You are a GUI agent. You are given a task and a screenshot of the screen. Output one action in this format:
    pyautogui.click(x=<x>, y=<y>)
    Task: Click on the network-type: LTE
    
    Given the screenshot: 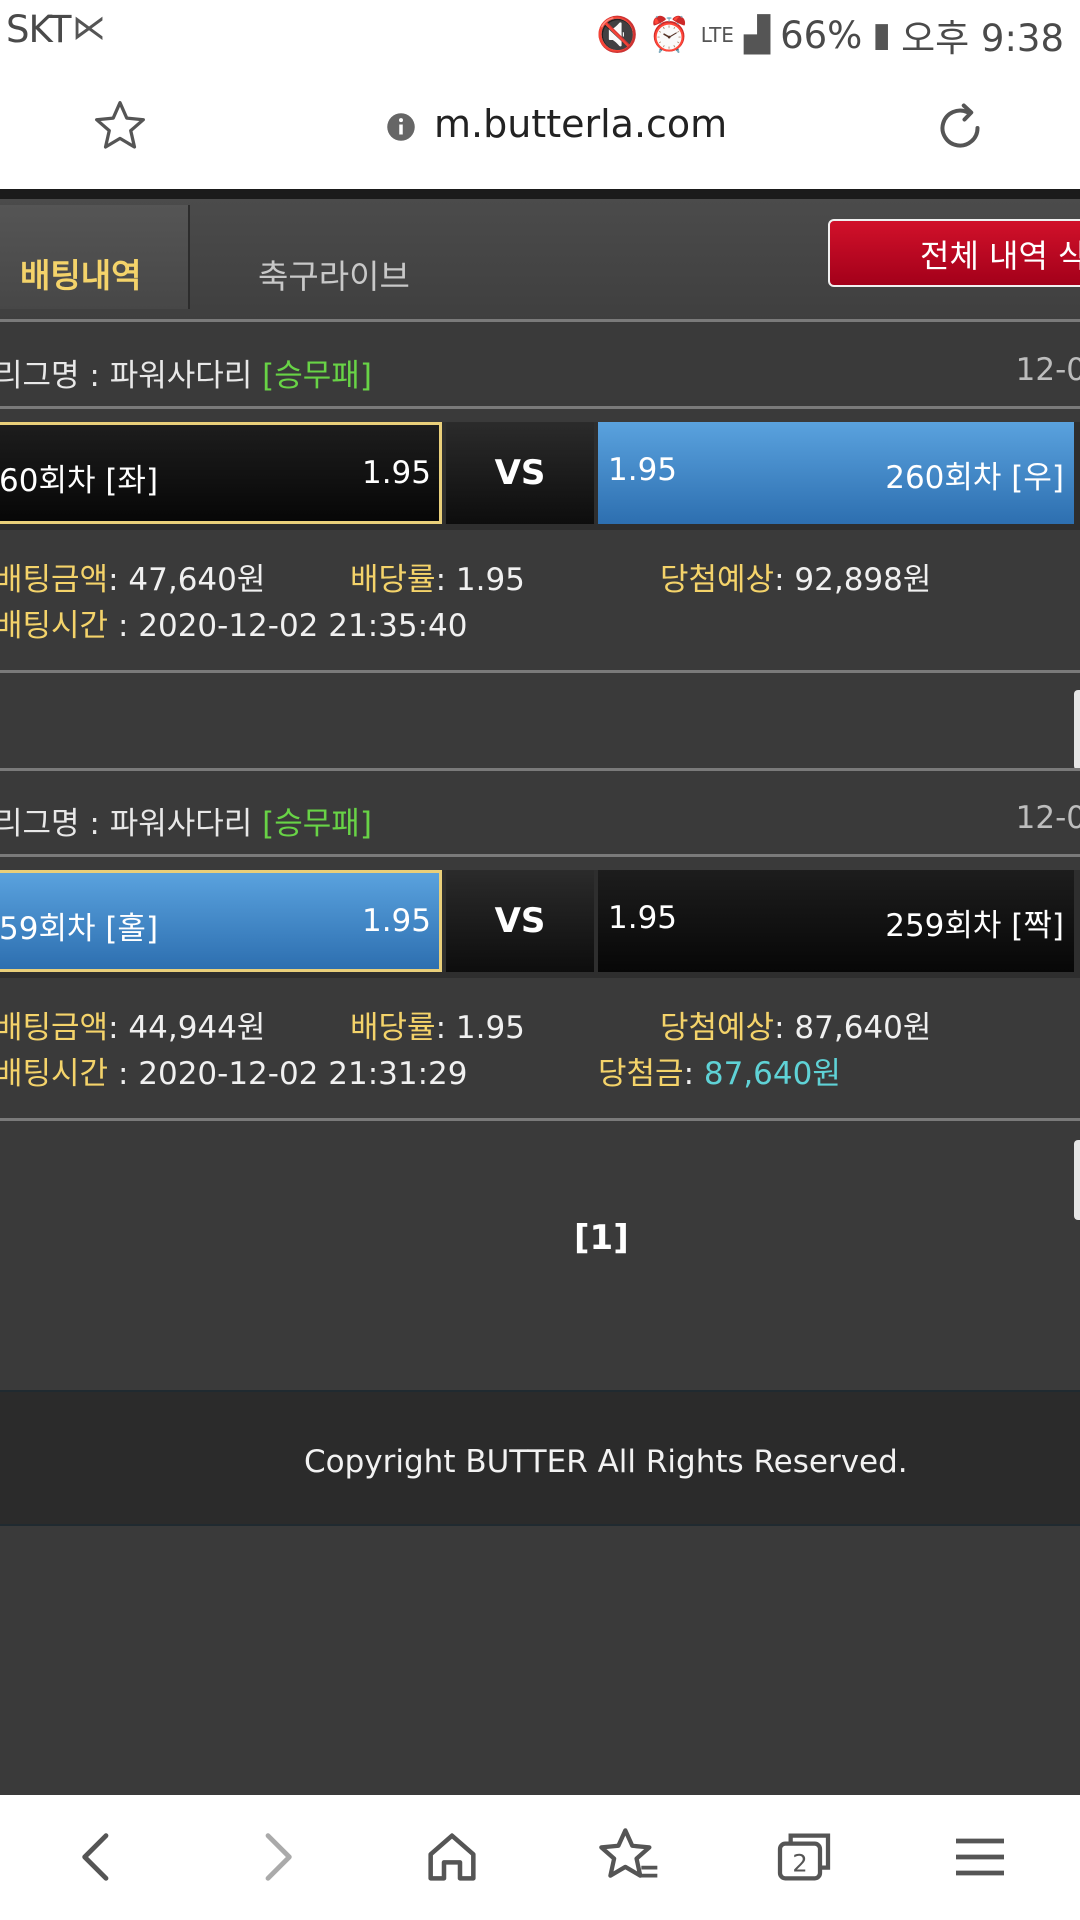 What is the action you would take?
    pyautogui.click(x=717, y=35)
    